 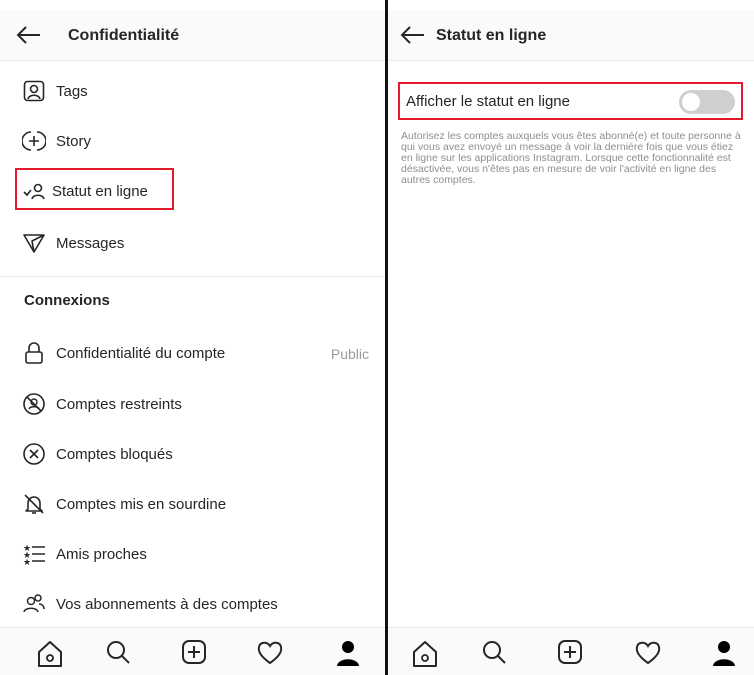 What do you see at coordinates (67, 300) in the screenshot?
I see `section-title-connexions: Connexions` at bounding box center [67, 300].